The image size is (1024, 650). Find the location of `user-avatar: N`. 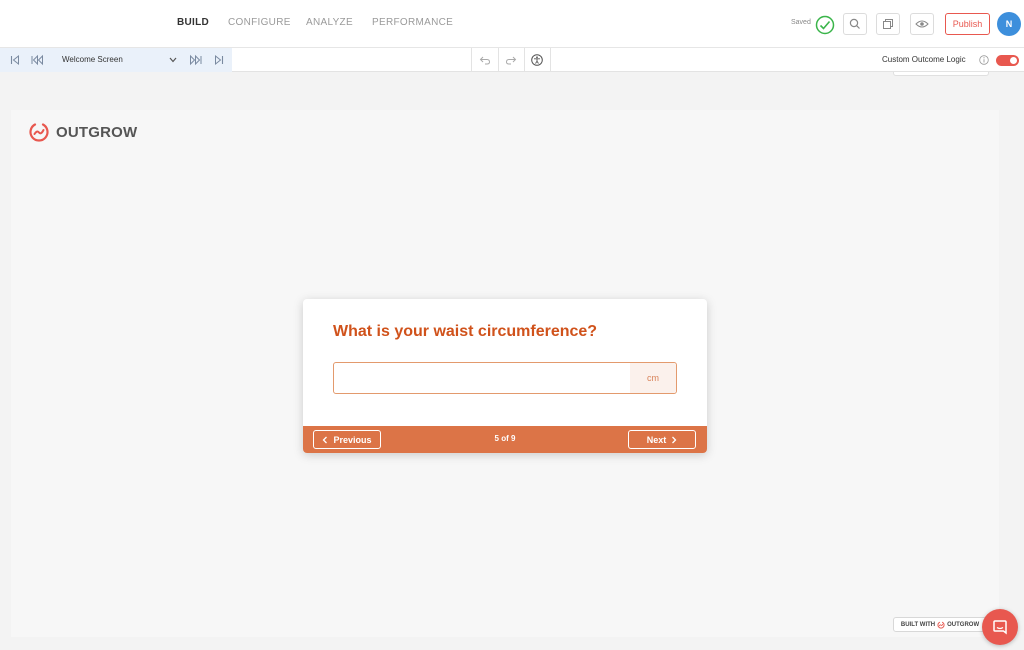

user-avatar: N is located at coordinates (1009, 24).